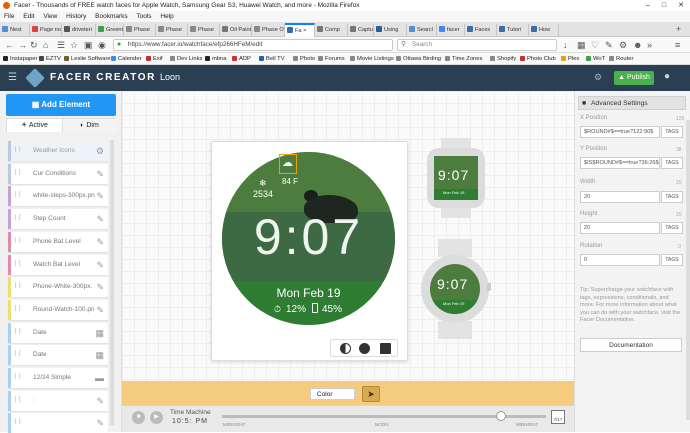 This screenshot has height=433, width=690. I want to click on watch-face: ❄ 2534 9:07 Mon Feb 19 ⏱ 12% 45%, so click(308, 238).